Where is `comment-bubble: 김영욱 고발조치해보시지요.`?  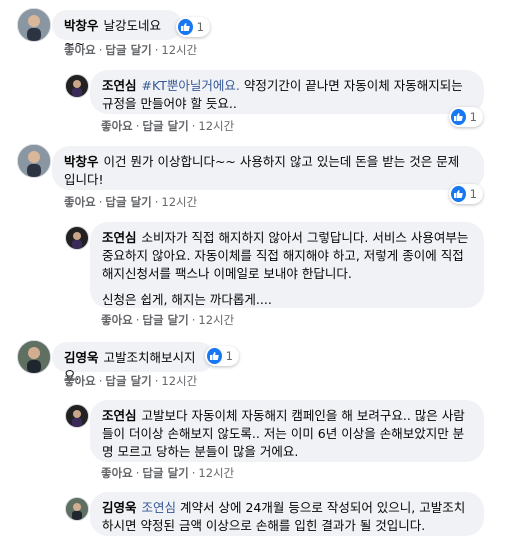
comment-bubble: 김영욱 고발조치해보시지요. is located at coordinates (133, 362).